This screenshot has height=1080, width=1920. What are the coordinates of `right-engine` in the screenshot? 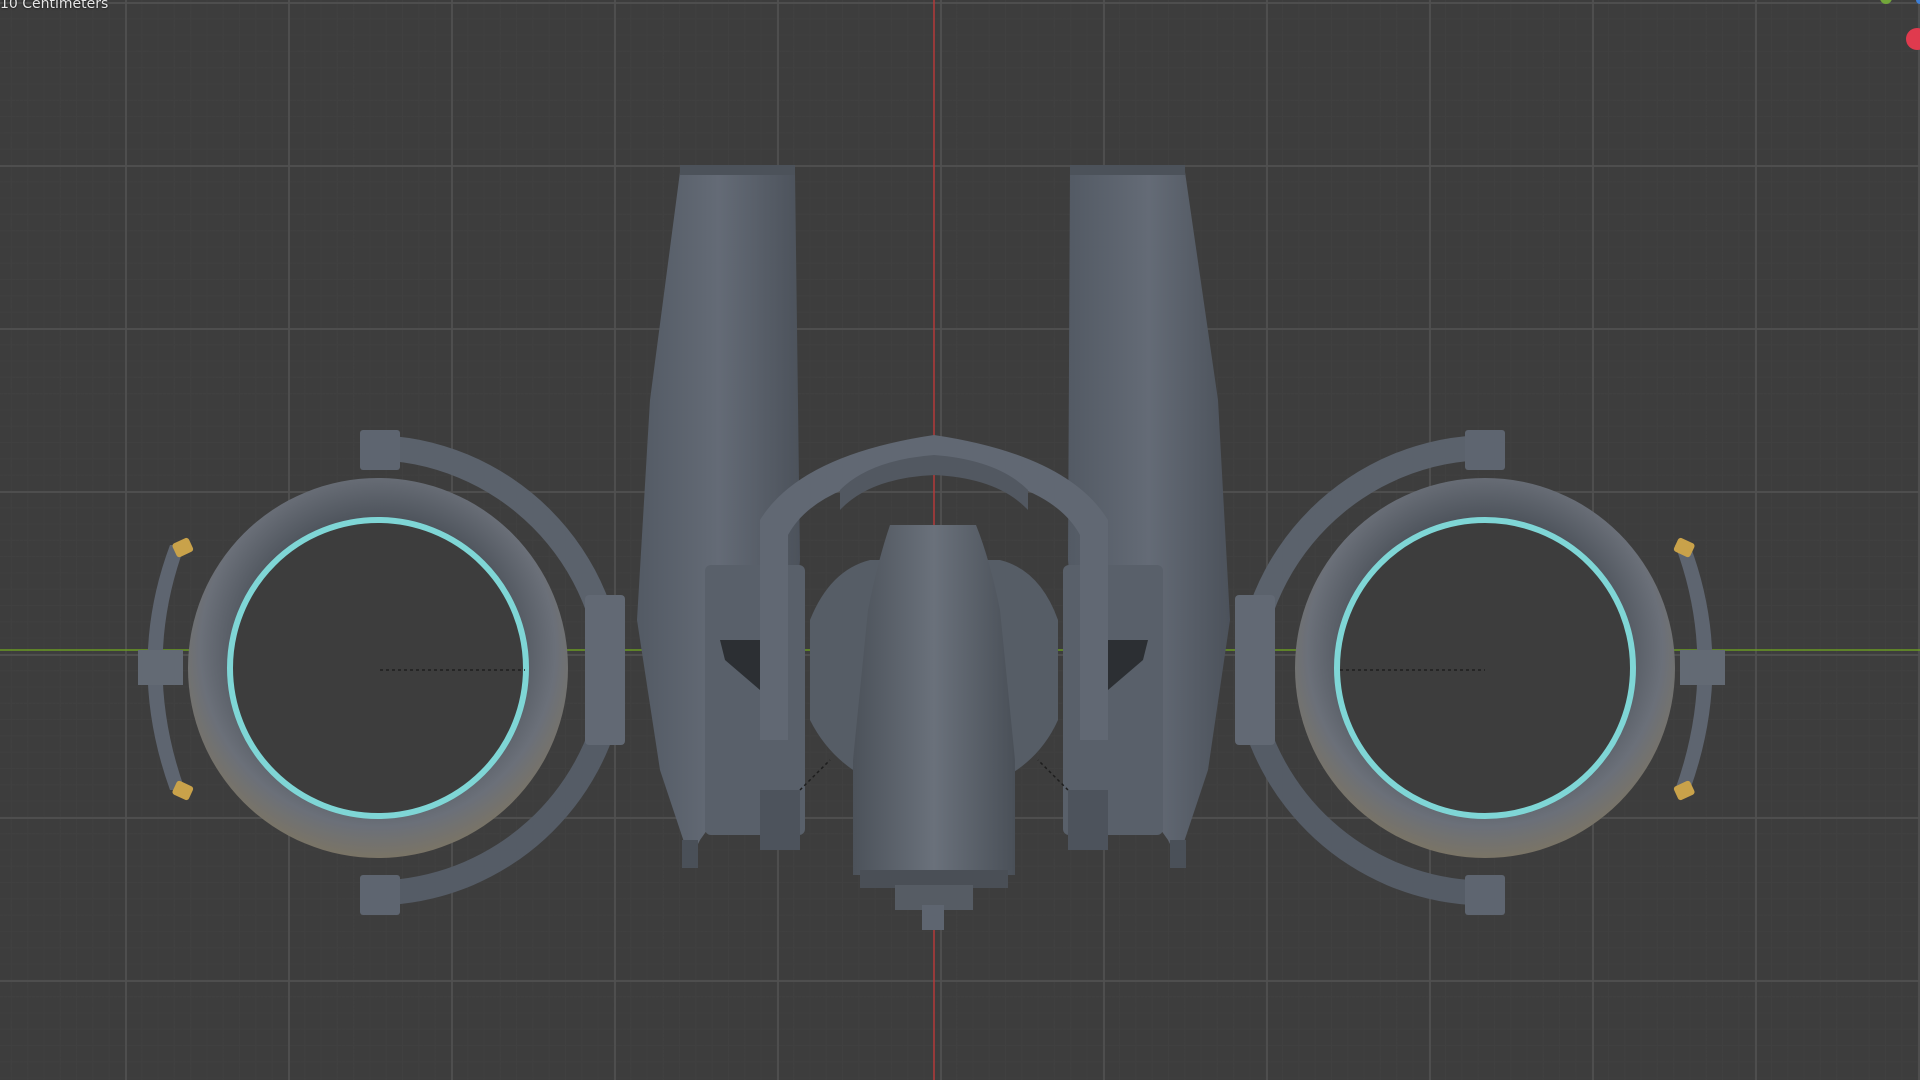 It's located at (1480, 672).